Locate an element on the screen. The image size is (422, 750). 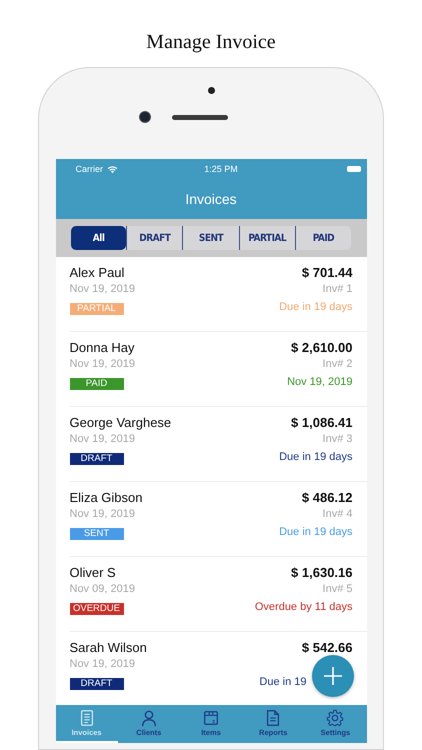
status-badge: OVERDUE is located at coordinates (97, 609).